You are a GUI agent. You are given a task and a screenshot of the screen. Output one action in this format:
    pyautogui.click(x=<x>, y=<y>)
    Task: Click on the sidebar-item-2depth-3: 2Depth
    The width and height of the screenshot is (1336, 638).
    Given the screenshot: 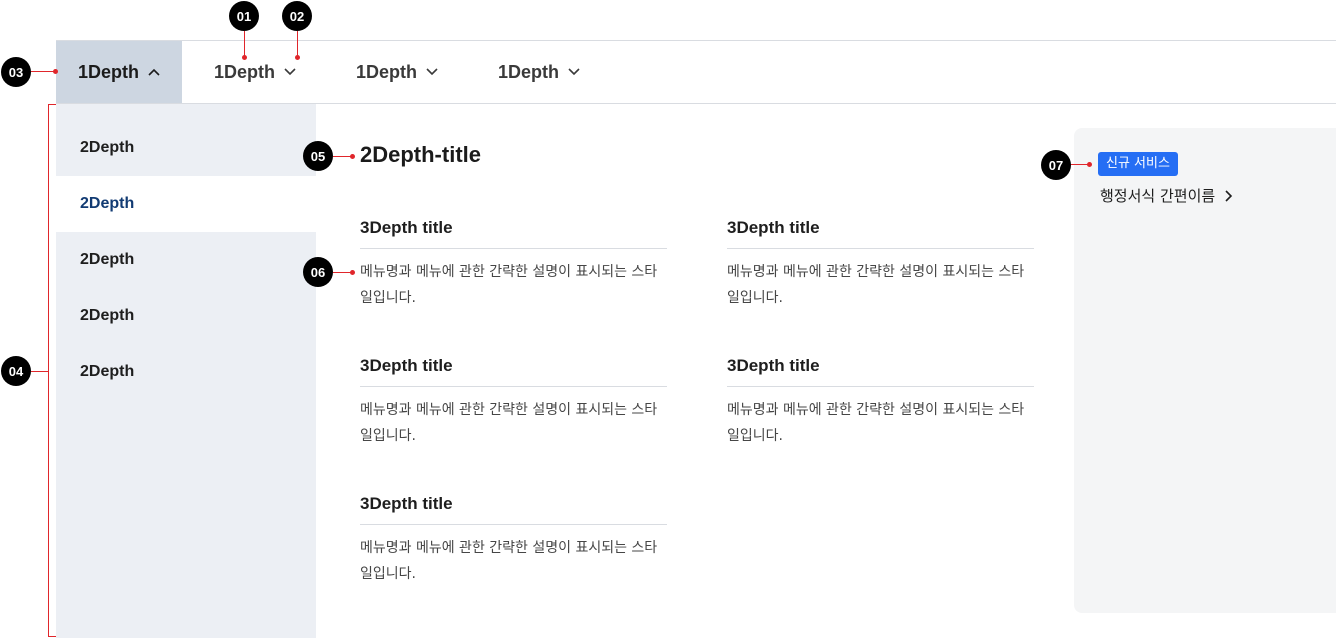 What is the action you would take?
    pyautogui.click(x=186, y=260)
    